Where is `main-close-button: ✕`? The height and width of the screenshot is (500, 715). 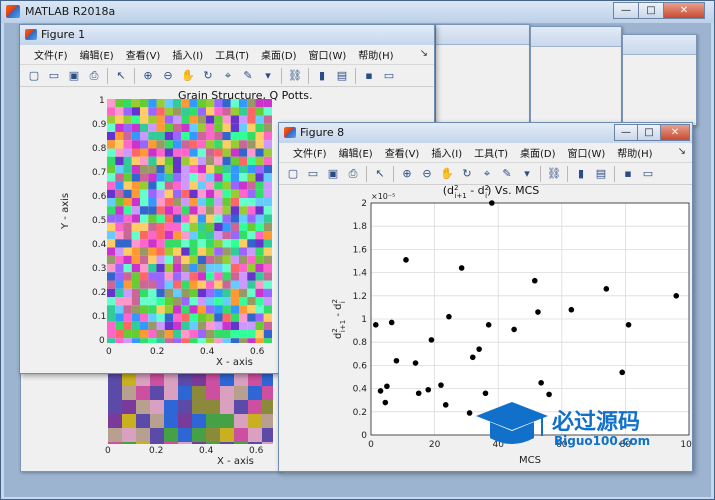 main-close-button: ✕ is located at coordinates (684, 10).